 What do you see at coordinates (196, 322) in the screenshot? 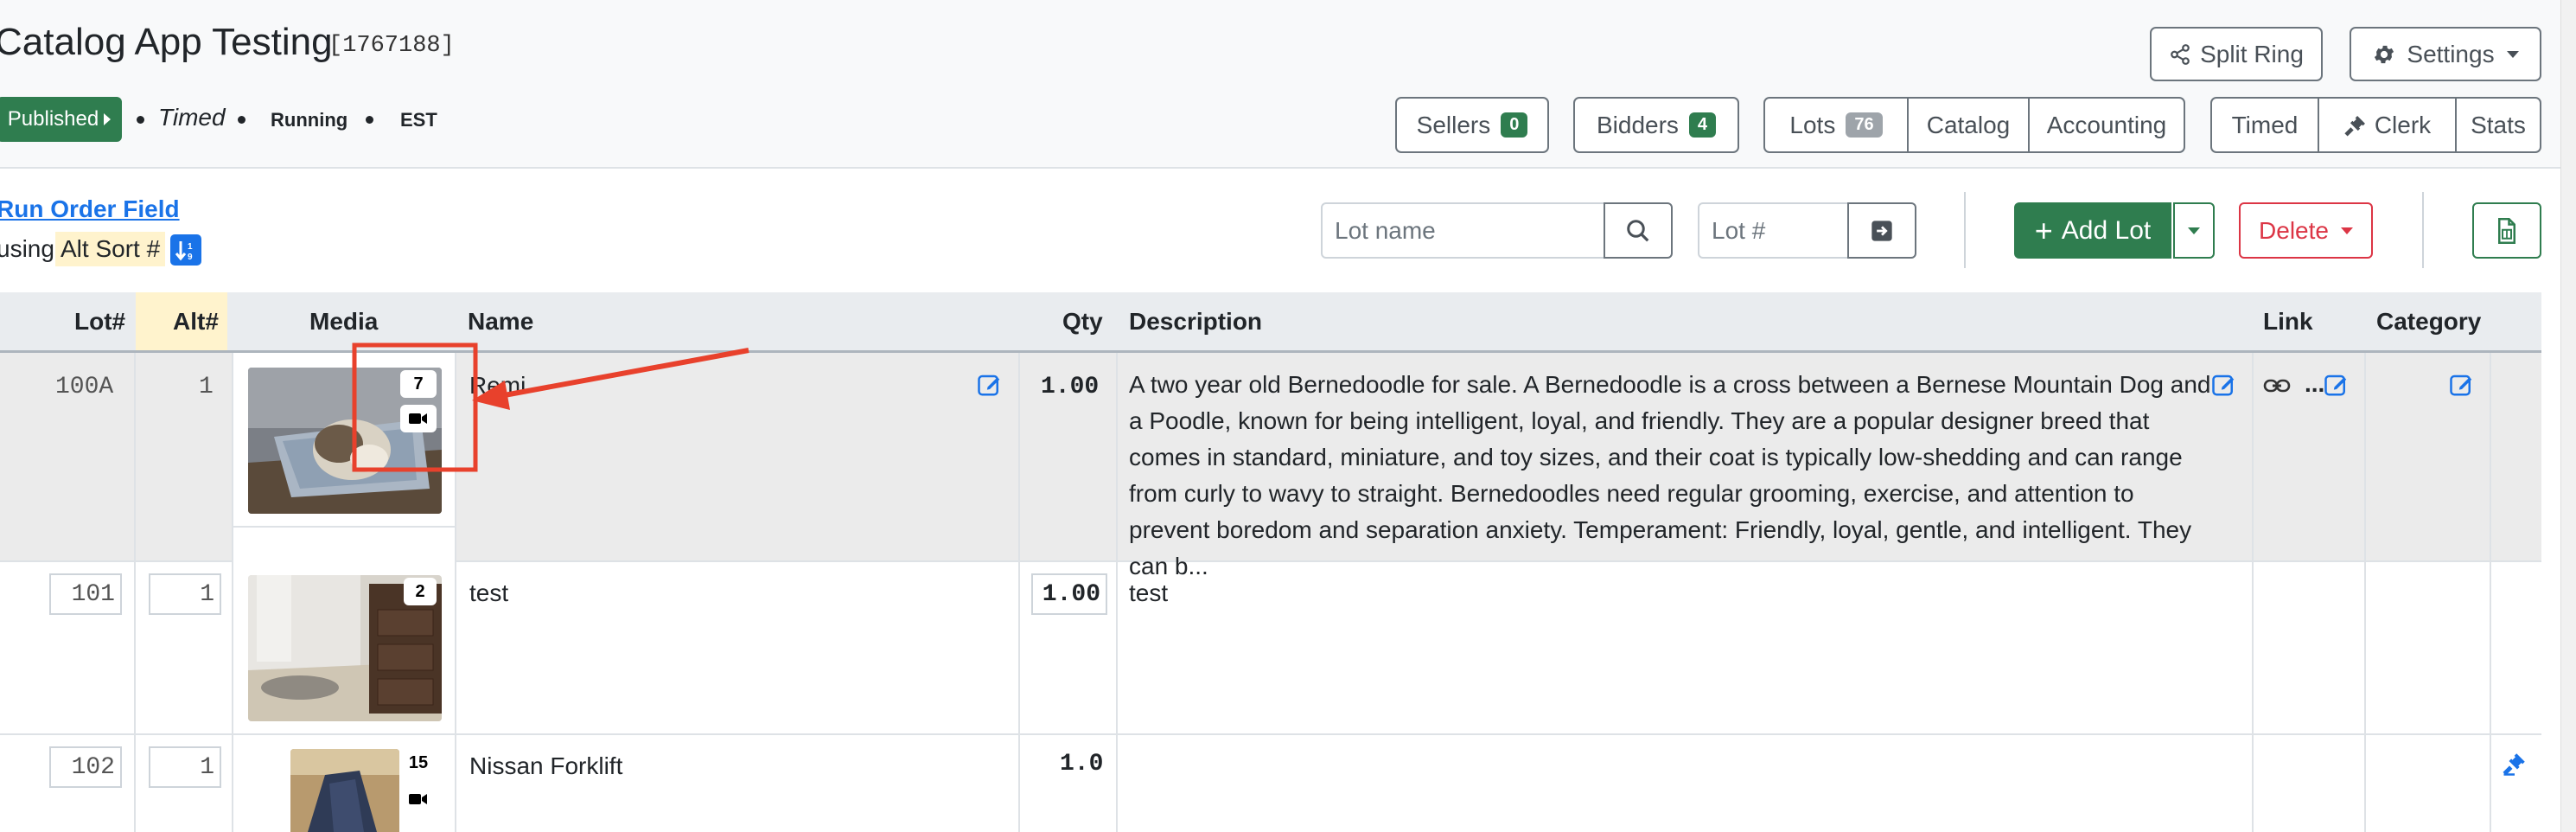
I see `column-header-alt: Alt#` at bounding box center [196, 322].